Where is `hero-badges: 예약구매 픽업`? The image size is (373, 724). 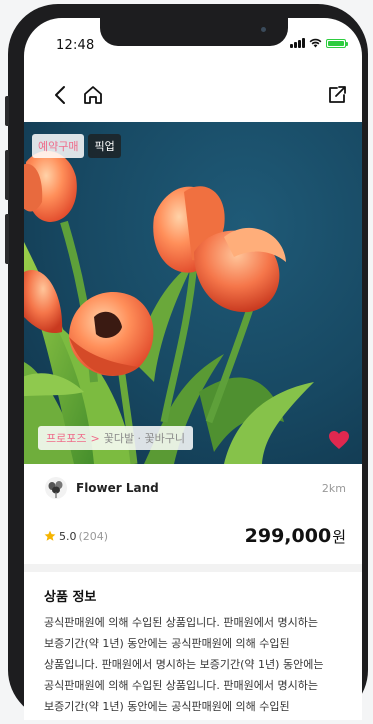 hero-badges: 예약구매 픽업 is located at coordinates (76, 146).